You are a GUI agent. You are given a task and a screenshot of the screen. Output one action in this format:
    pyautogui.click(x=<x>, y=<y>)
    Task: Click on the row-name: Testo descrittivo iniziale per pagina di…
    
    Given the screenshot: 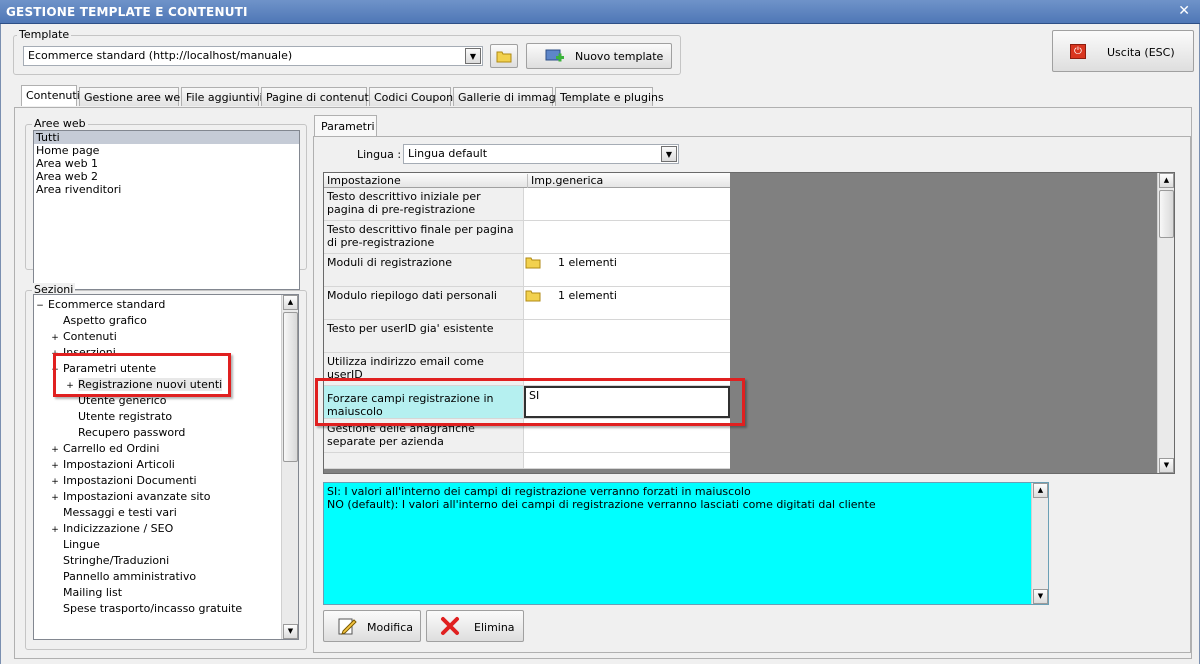 What is the action you would take?
    pyautogui.click(x=424, y=204)
    